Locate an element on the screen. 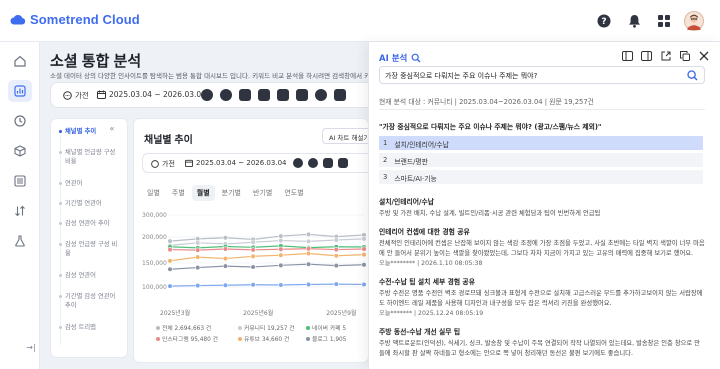  topic-option-1: 1 설치/인테리어/수납 is located at coordinates (541, 143).